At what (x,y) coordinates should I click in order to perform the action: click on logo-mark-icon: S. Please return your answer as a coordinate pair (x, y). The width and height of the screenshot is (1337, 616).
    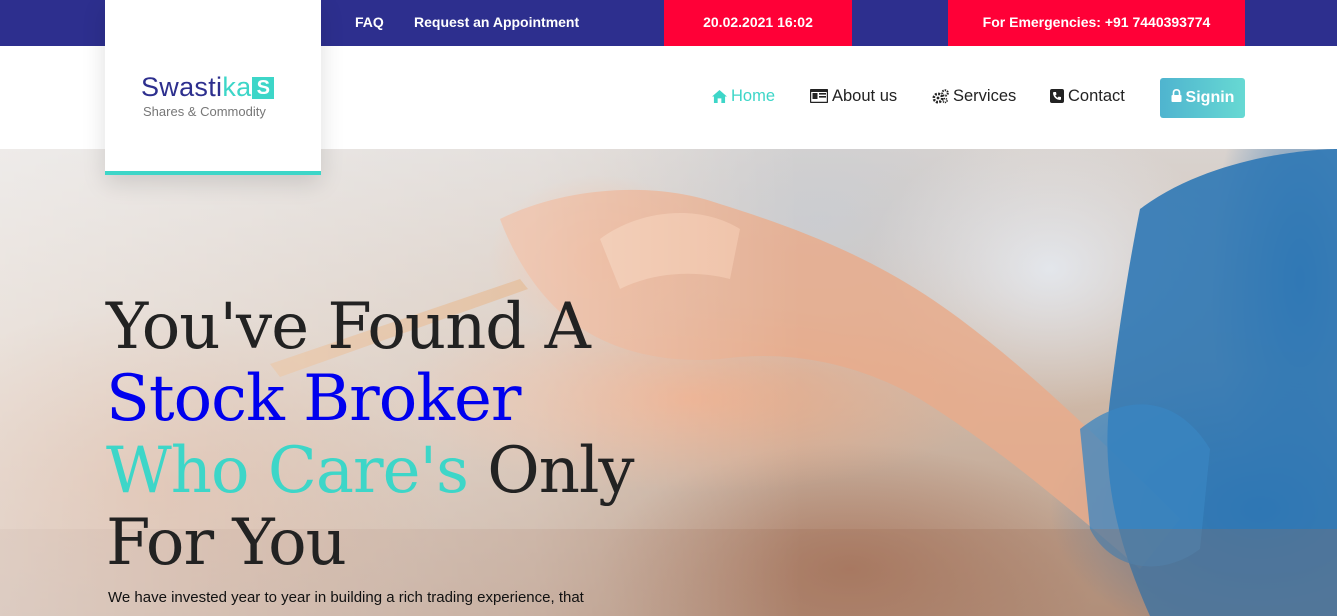
    Looking at the image, I should click on (263, 88).